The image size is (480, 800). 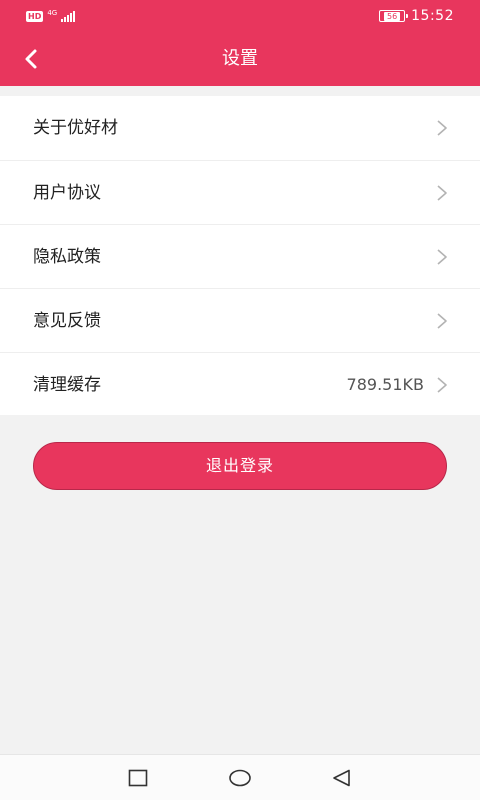 What do you see at coordinates (240, 466) in the screenshot?
I see `logout-button: 退出登录` at bounding box center [240, 466].